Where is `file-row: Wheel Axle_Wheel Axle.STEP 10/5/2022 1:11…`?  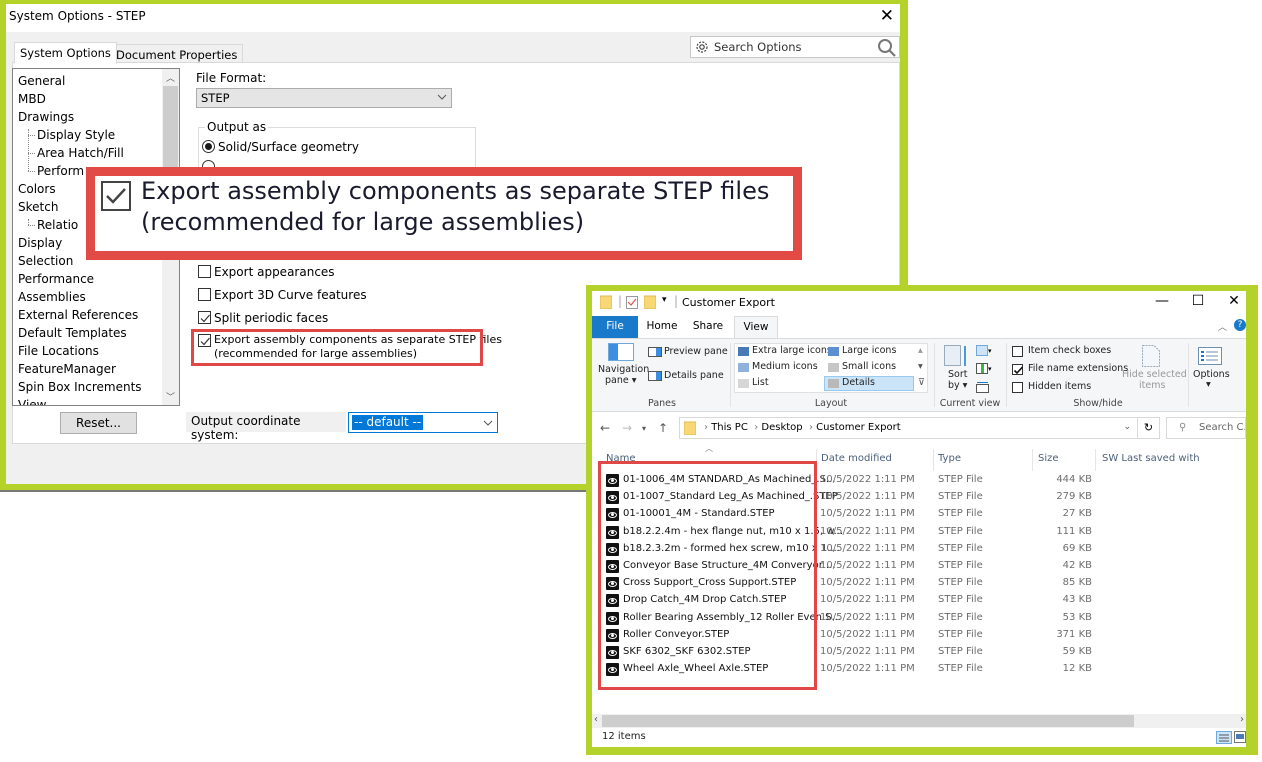
file-row: Wheel Axle_Wheel Axle.STEP 10/5/2022 1:11… is located at coordinates (926, 669).